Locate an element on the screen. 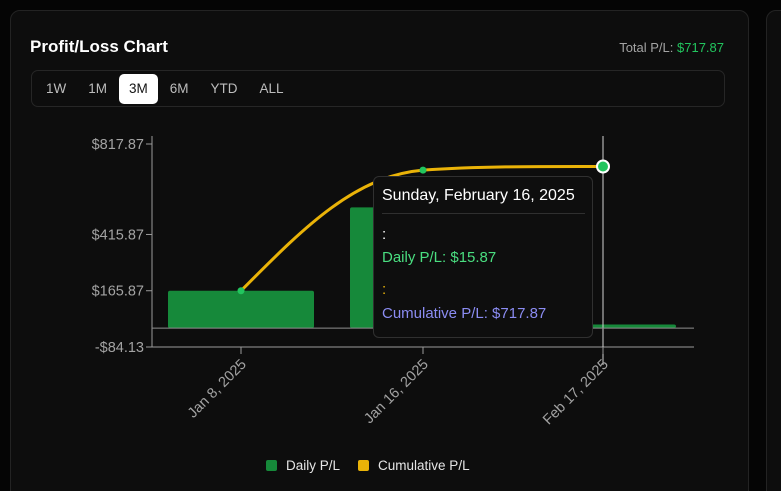  y-tick-label: -$84.13 is located at coordinates (119, 348).